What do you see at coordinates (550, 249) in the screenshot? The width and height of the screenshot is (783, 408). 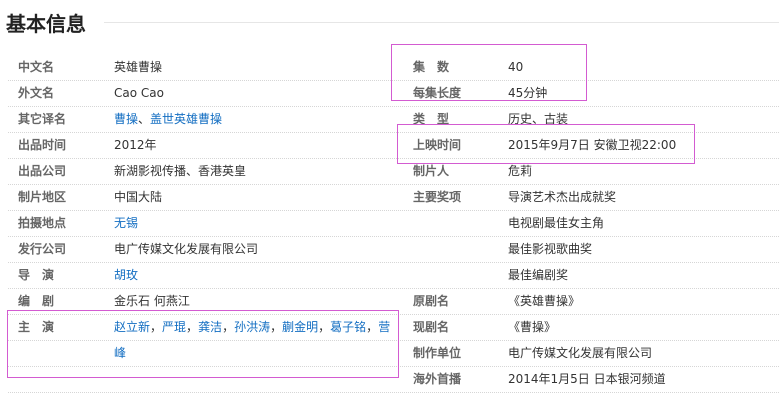 I see `field-value: 最佳影视歌曲奖` at bounding box center [550, 249].